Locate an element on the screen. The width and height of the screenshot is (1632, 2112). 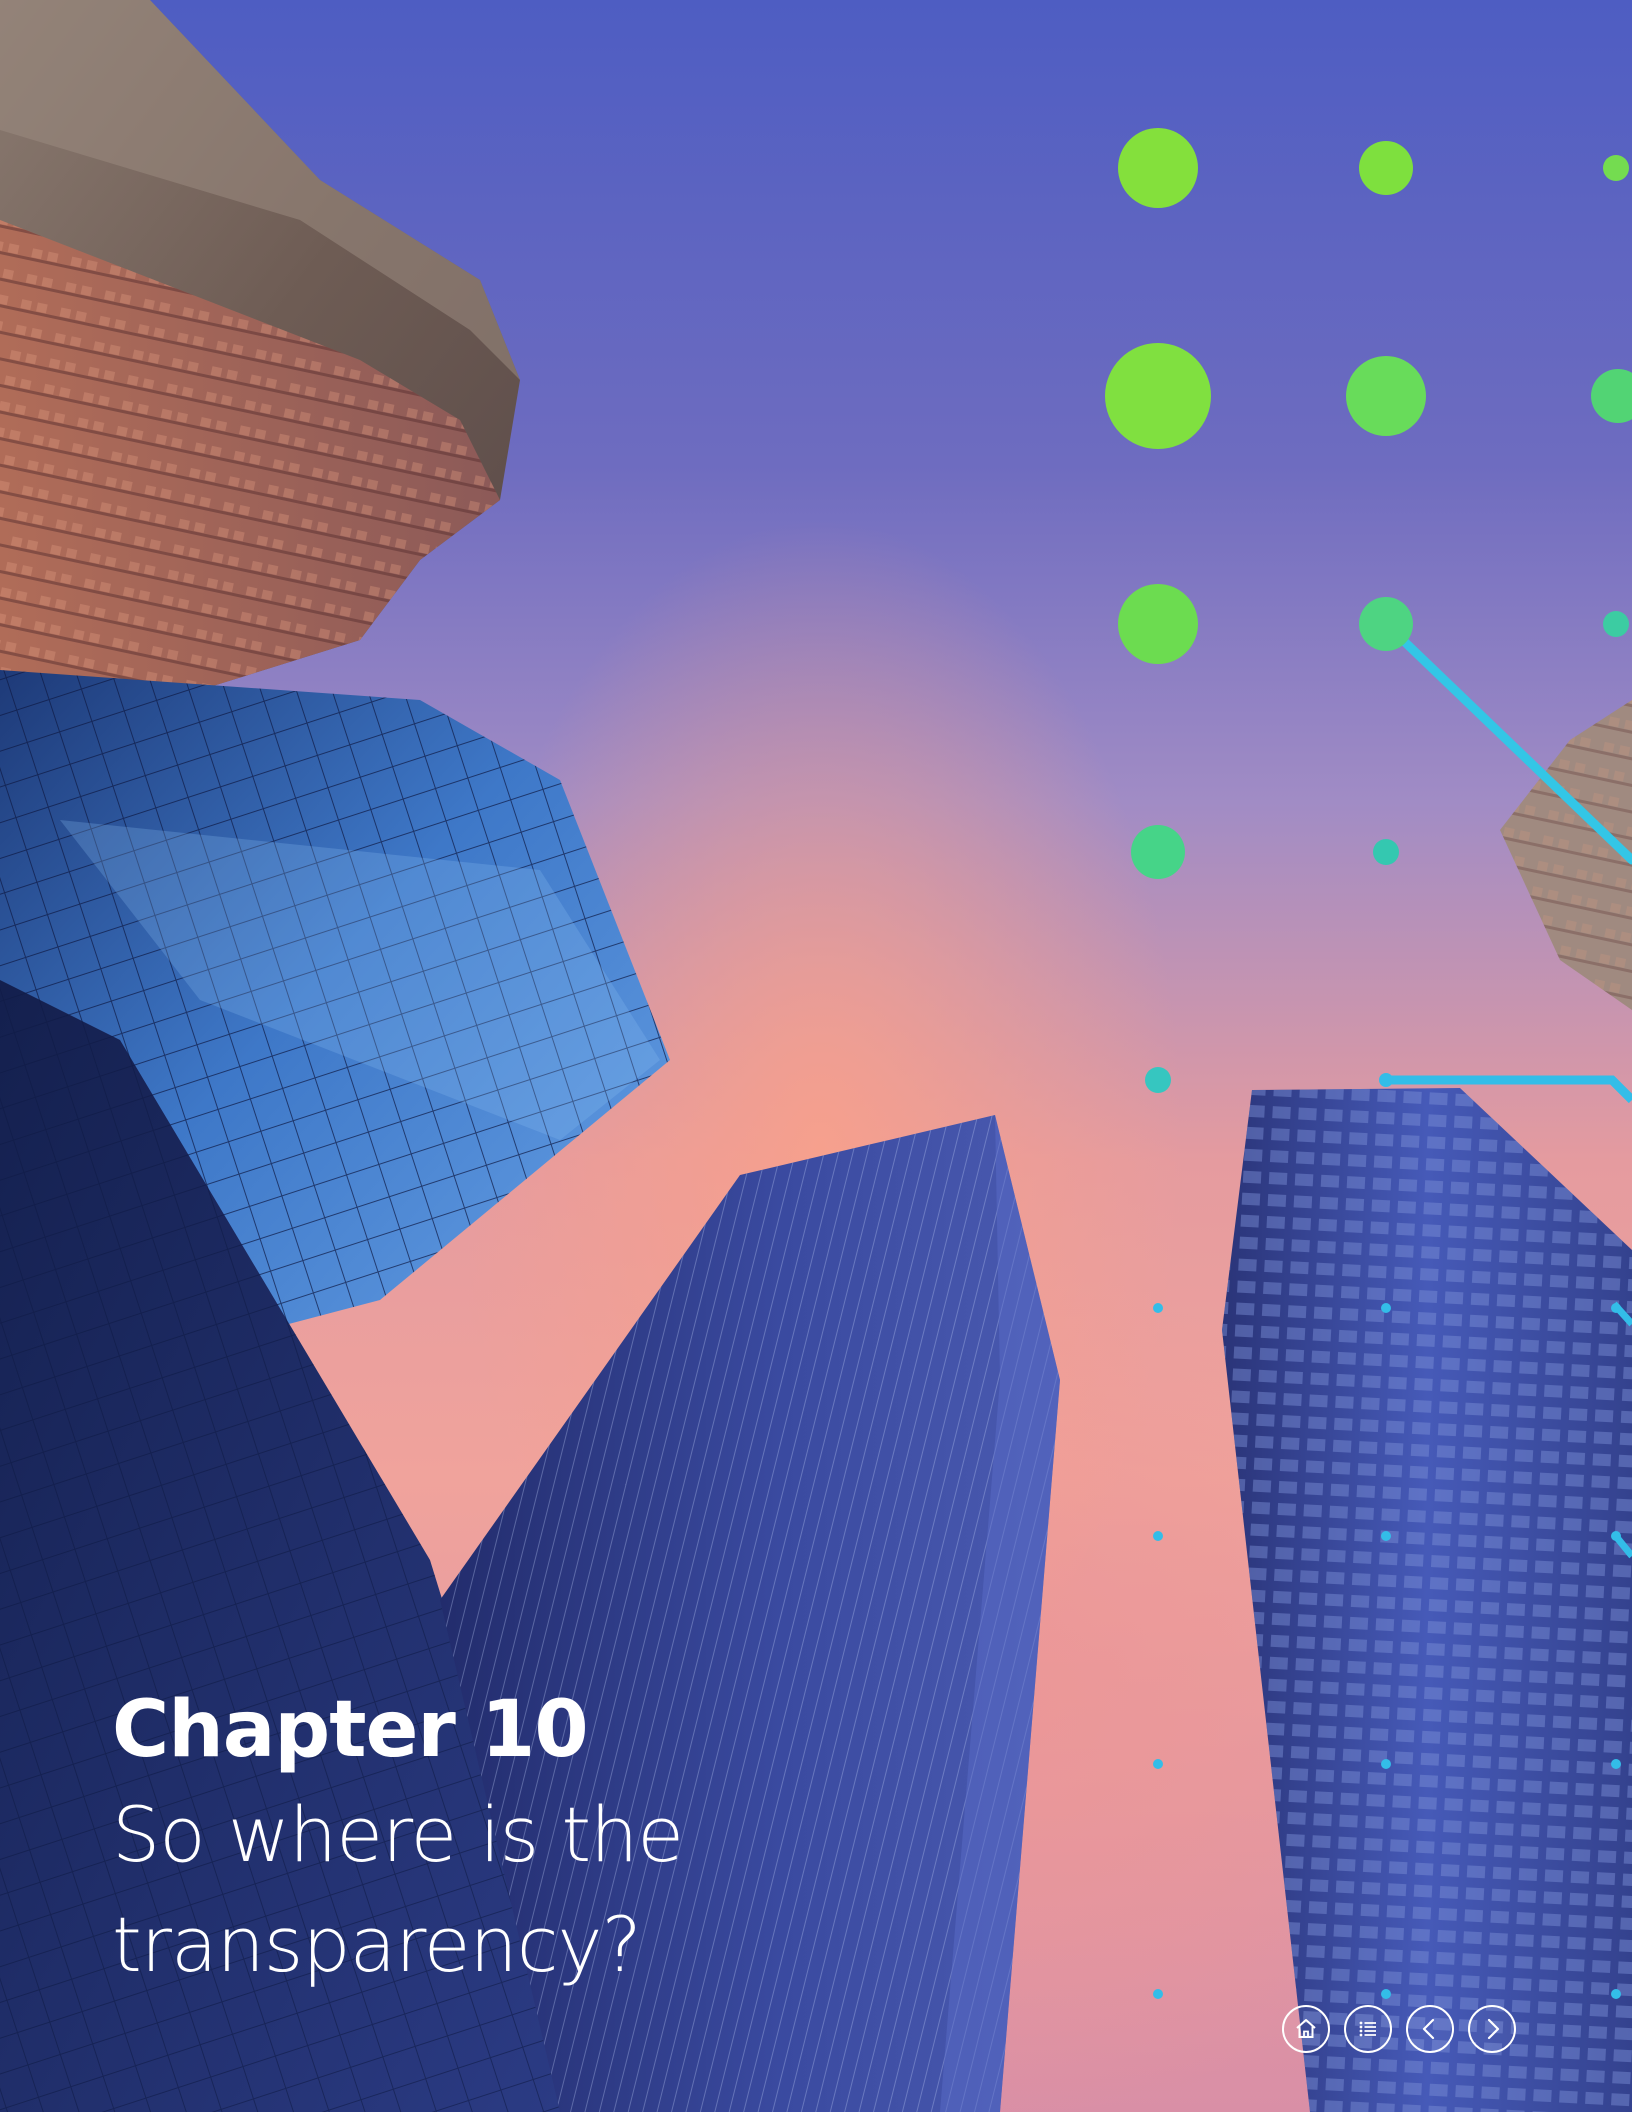
previous-page-button is located at coordinates (1430, 2029).